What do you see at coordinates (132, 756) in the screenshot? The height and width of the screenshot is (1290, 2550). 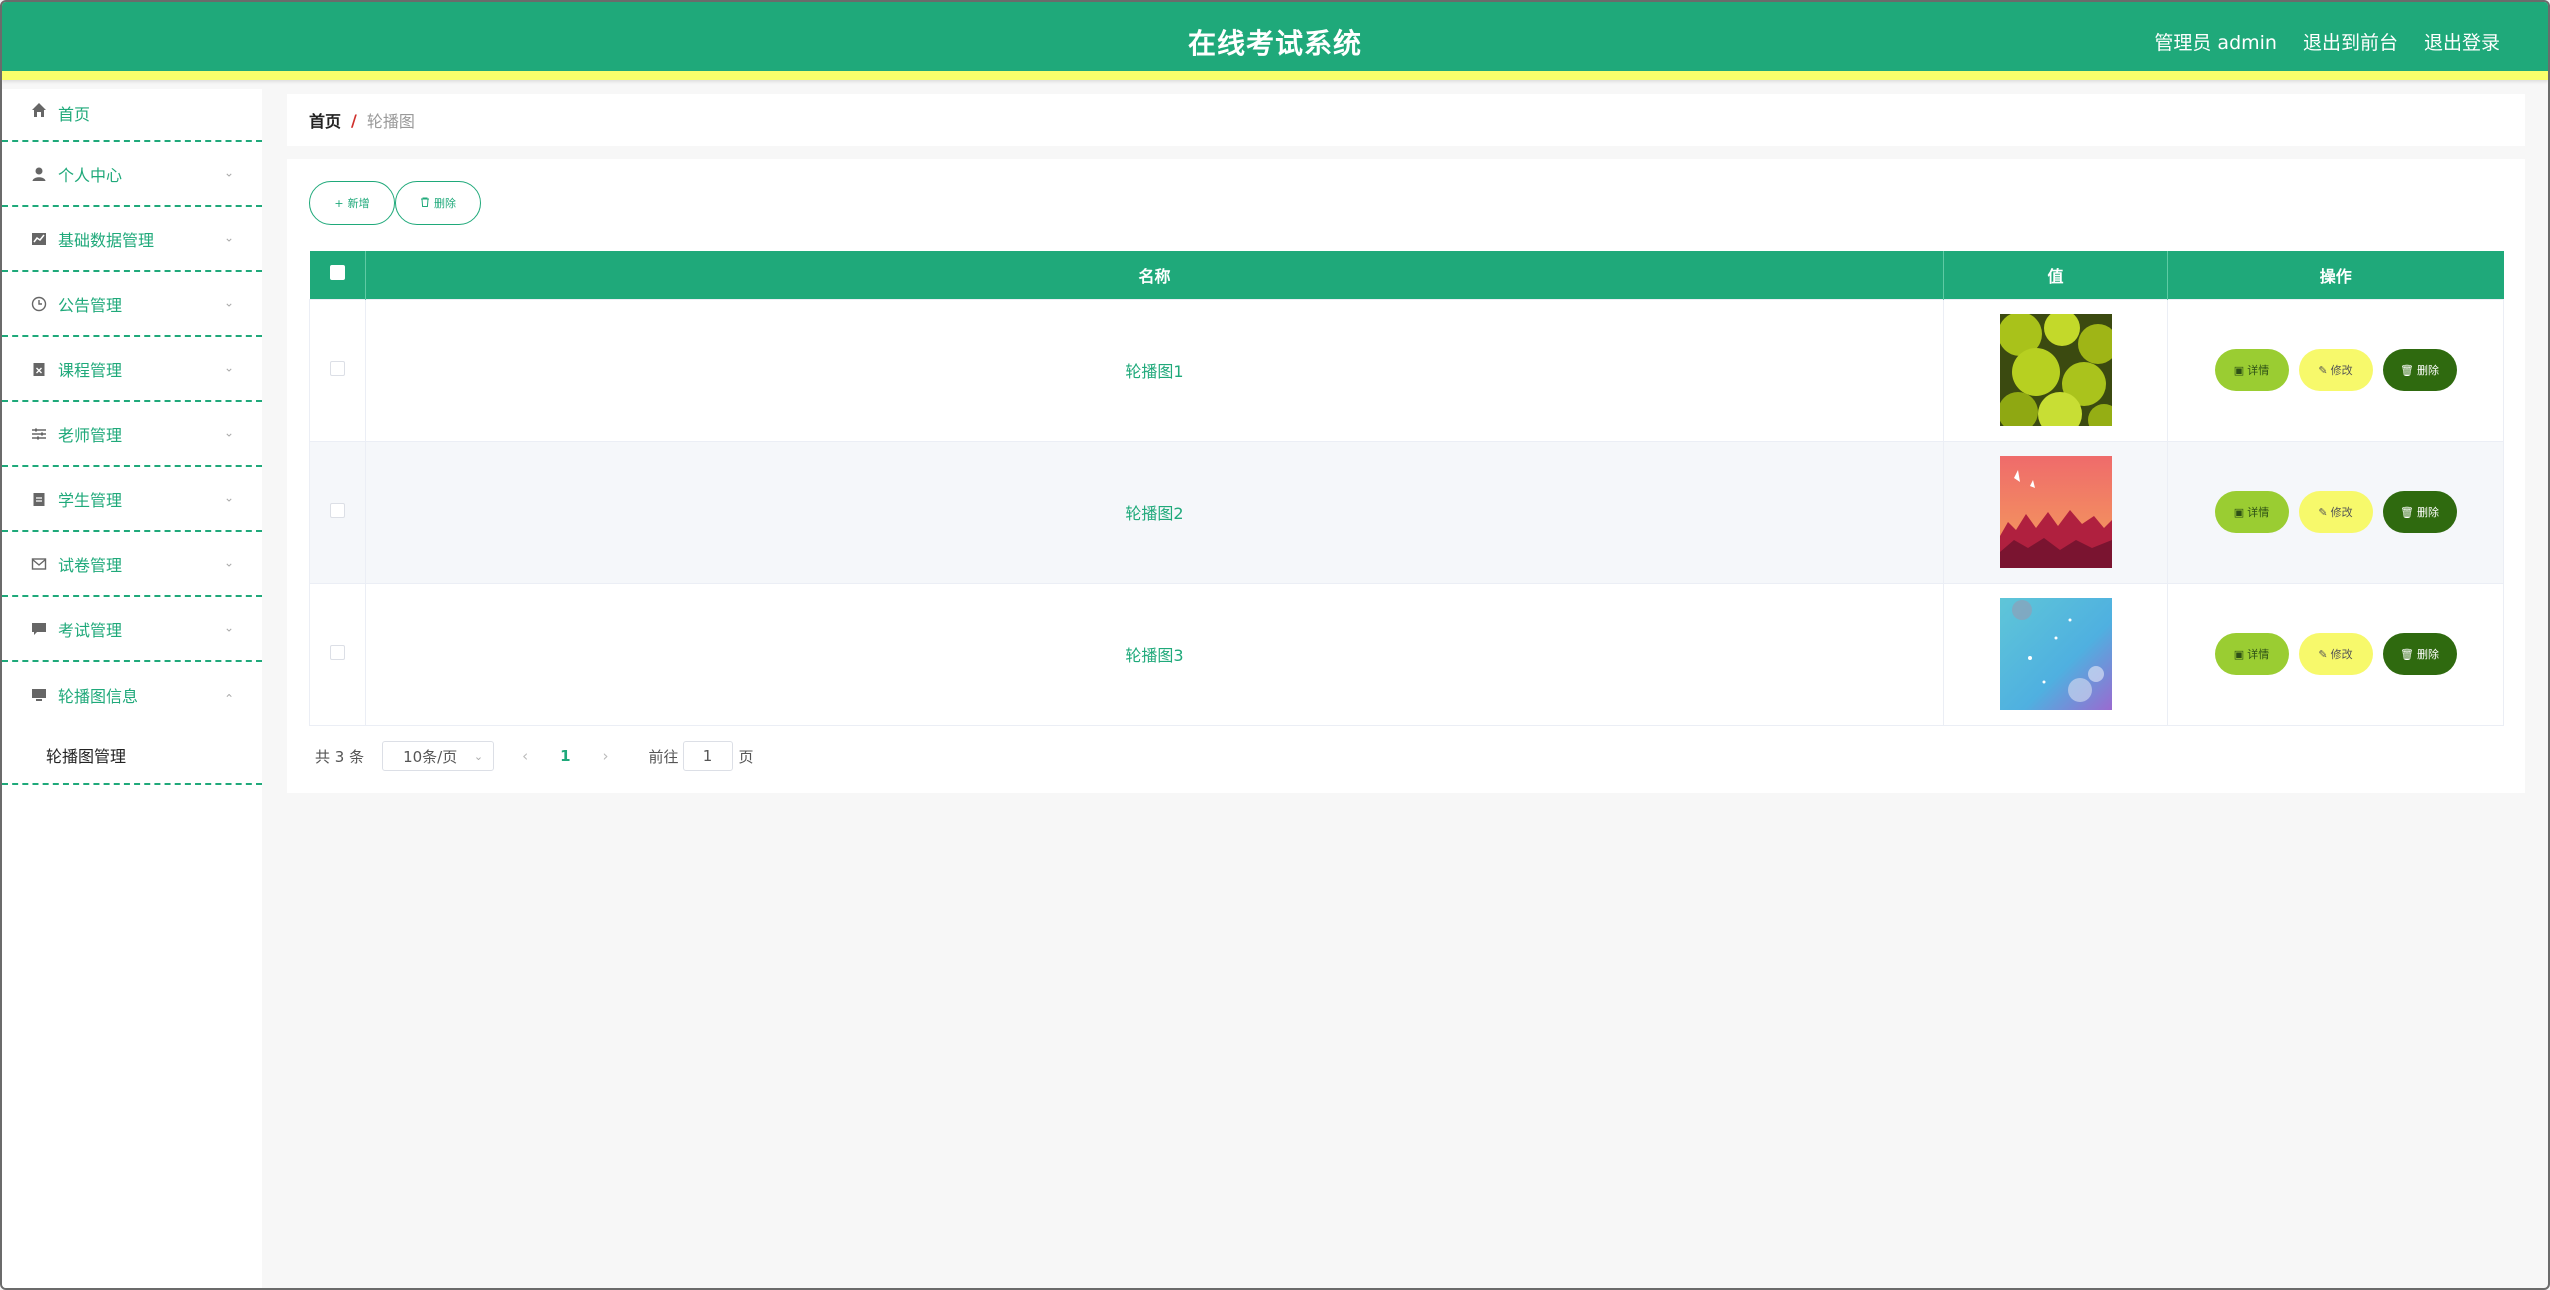 I see `sidebar-subitem-carousel-manage: 轮播图管理` at bounding box center [132, 756].